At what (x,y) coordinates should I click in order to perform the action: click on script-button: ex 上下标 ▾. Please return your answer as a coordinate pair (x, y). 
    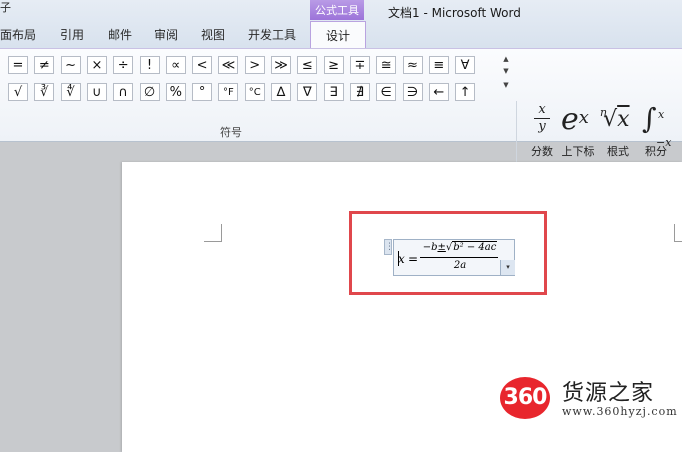
    Looking at the image, I should click on (578, 135).